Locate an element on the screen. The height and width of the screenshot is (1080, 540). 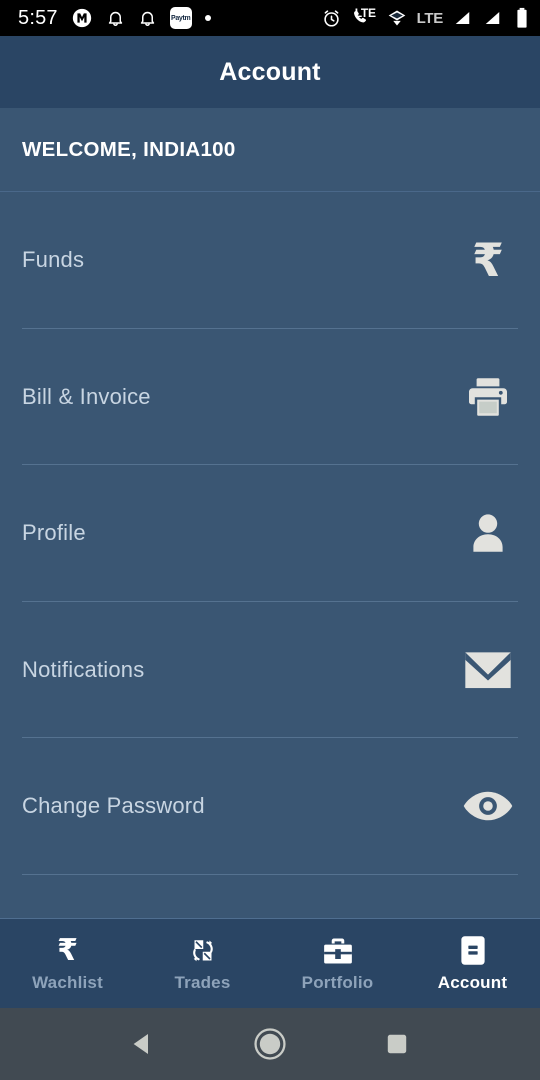
android-system-nav is located at coordinates (270, 1044).